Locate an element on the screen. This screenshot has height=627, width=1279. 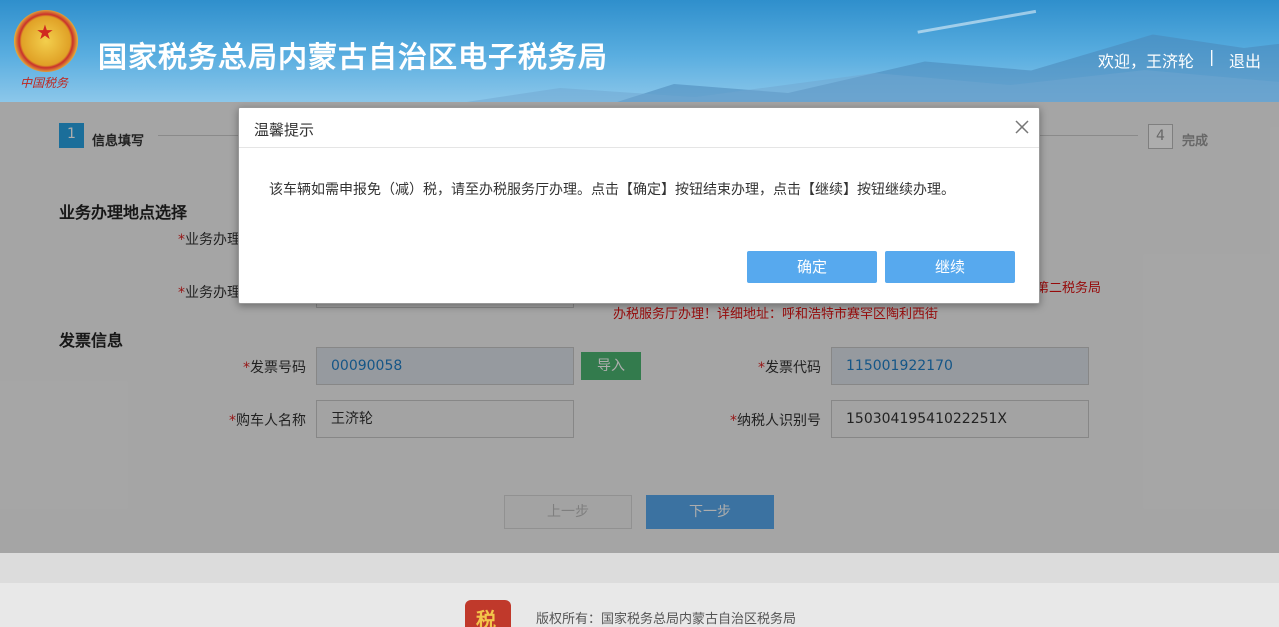
copyright-text: 版权所有：国家税务总局内蒙古自治区税务局 is located at coordinates (666, 619).